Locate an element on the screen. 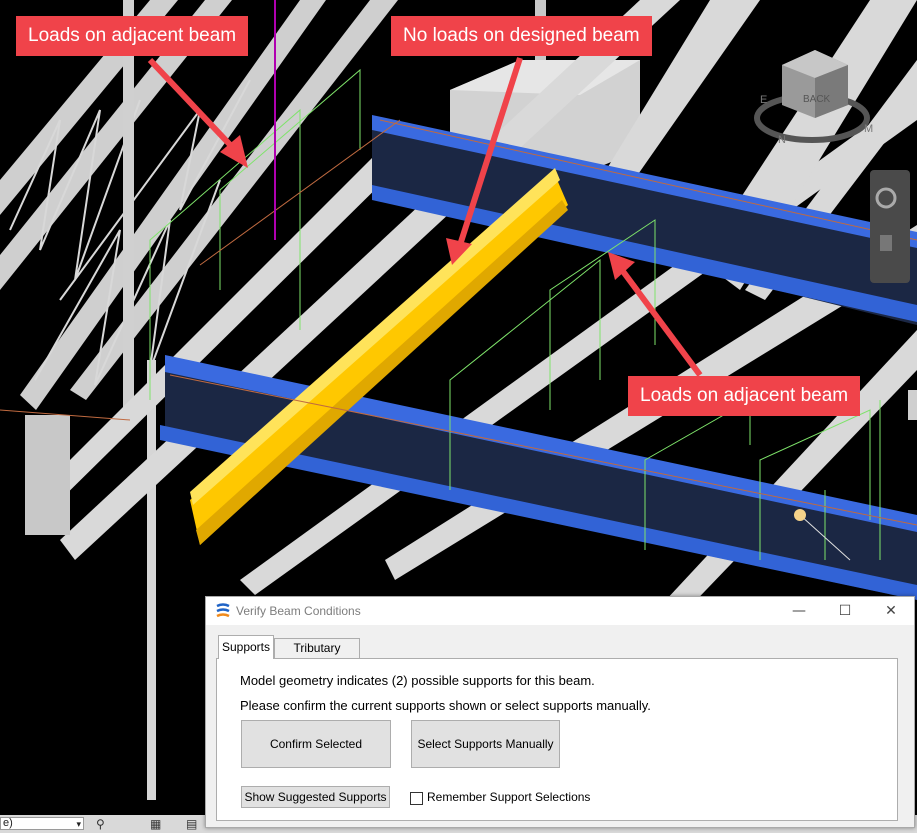  grid-icon: ▤ is located at coordinates (193, 824).